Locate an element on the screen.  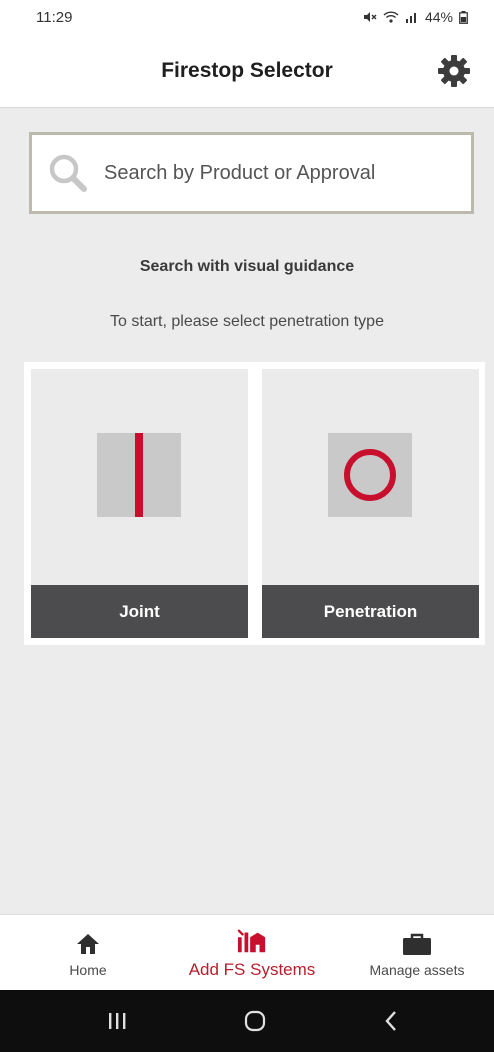
briefcase-icon is located at coordinates (417, 944).